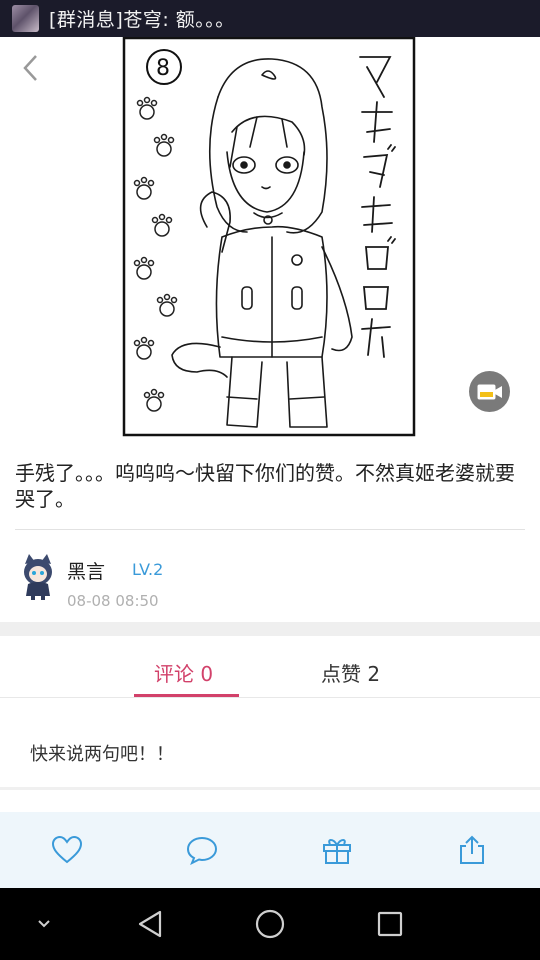 The image size is (540, 960). Describe the element at coordinates (86, 570) in the screenshot. I see `author-name: 黑言` at that location.